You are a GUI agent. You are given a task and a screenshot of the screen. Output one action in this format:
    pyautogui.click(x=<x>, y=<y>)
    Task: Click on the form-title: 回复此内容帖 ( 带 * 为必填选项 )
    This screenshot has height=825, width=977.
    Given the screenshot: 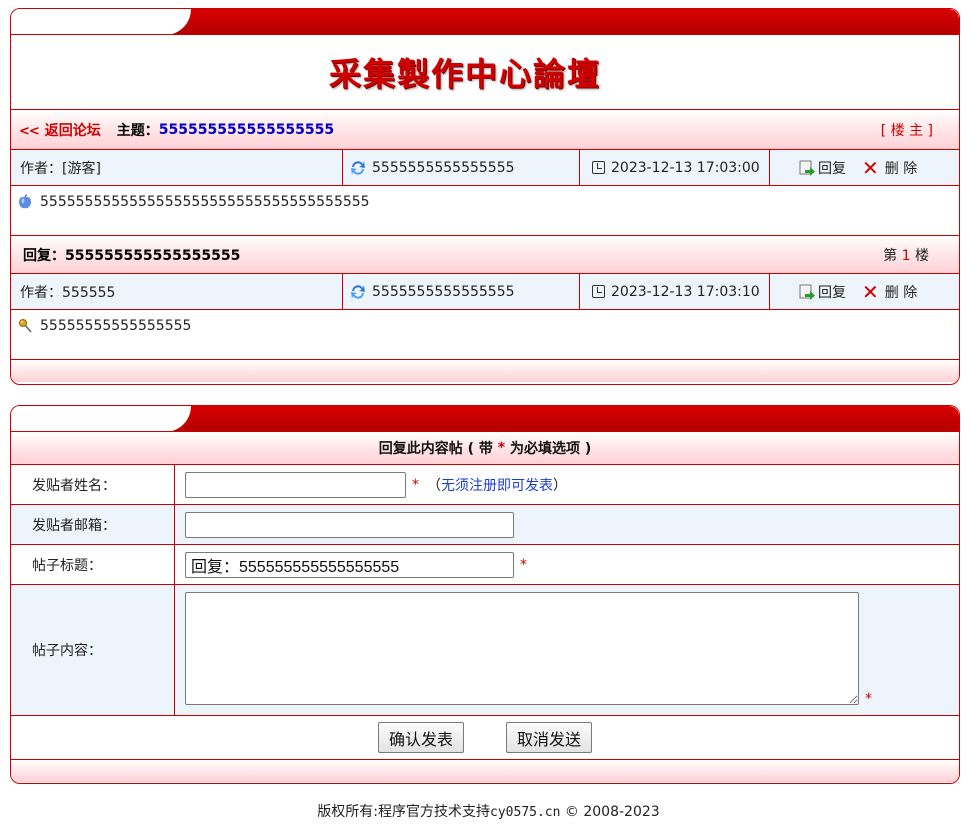 What is the action you would take?
    pyautogui.click(x=485, y=448)
    